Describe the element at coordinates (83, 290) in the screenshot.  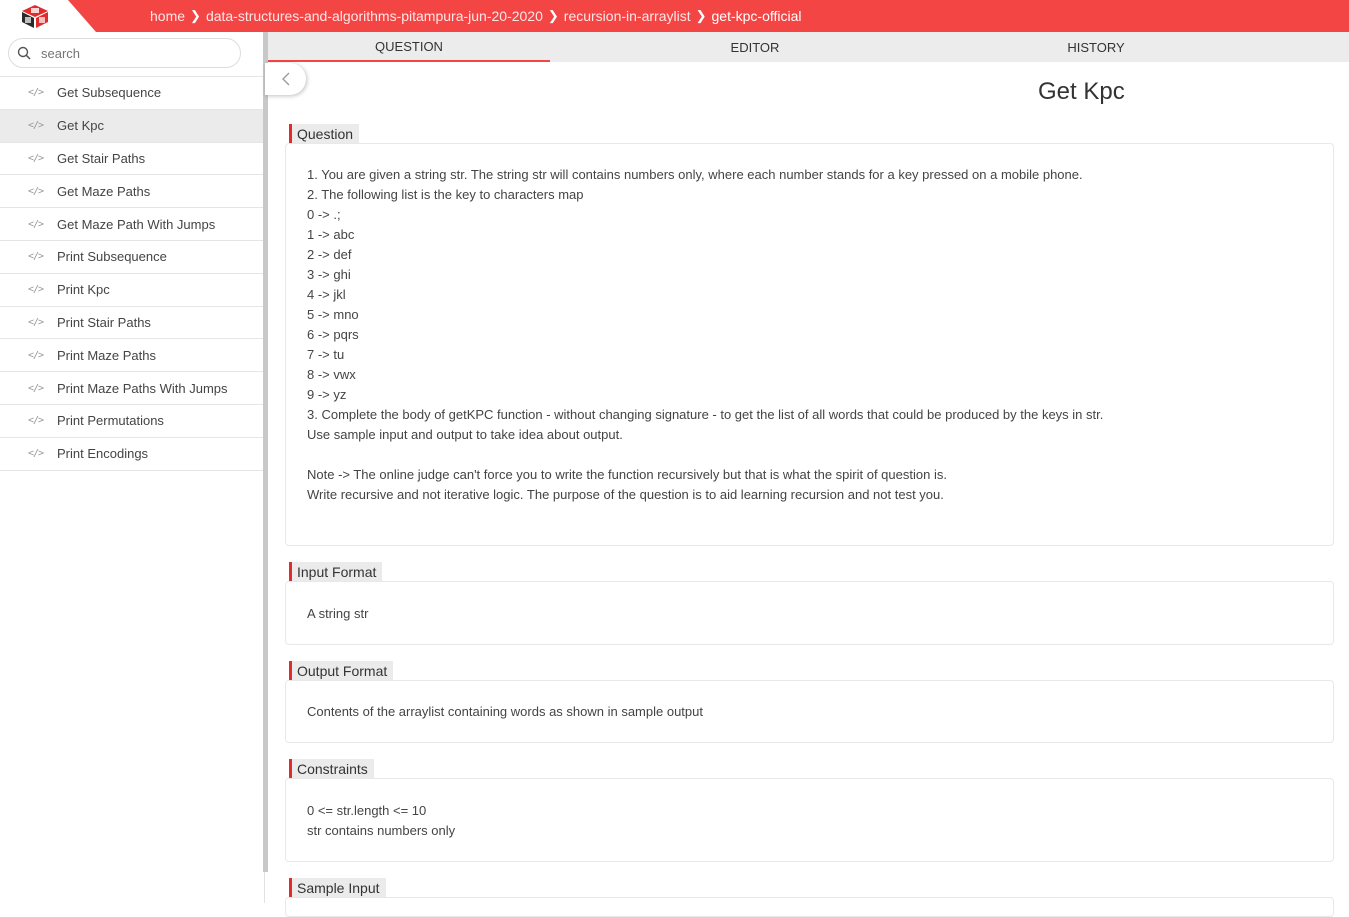
I see `sidebar-item-label: Print Kpc` at that location.